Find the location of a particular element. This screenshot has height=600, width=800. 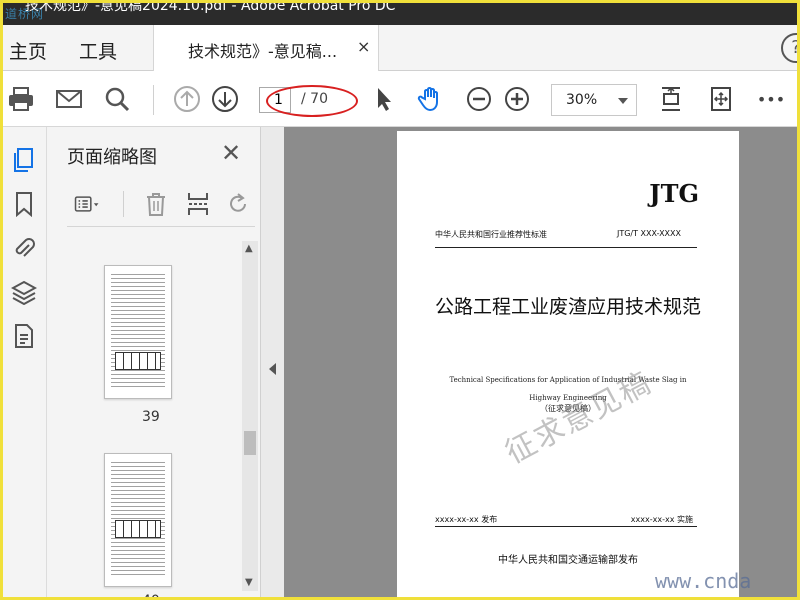

close-icon: ✕ is located at coordinates (231, 153).